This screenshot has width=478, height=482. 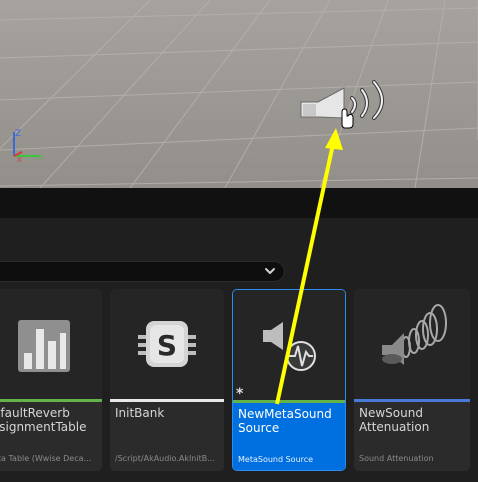 I want to click on axis-x-label: X, so click(x=19, y=160).